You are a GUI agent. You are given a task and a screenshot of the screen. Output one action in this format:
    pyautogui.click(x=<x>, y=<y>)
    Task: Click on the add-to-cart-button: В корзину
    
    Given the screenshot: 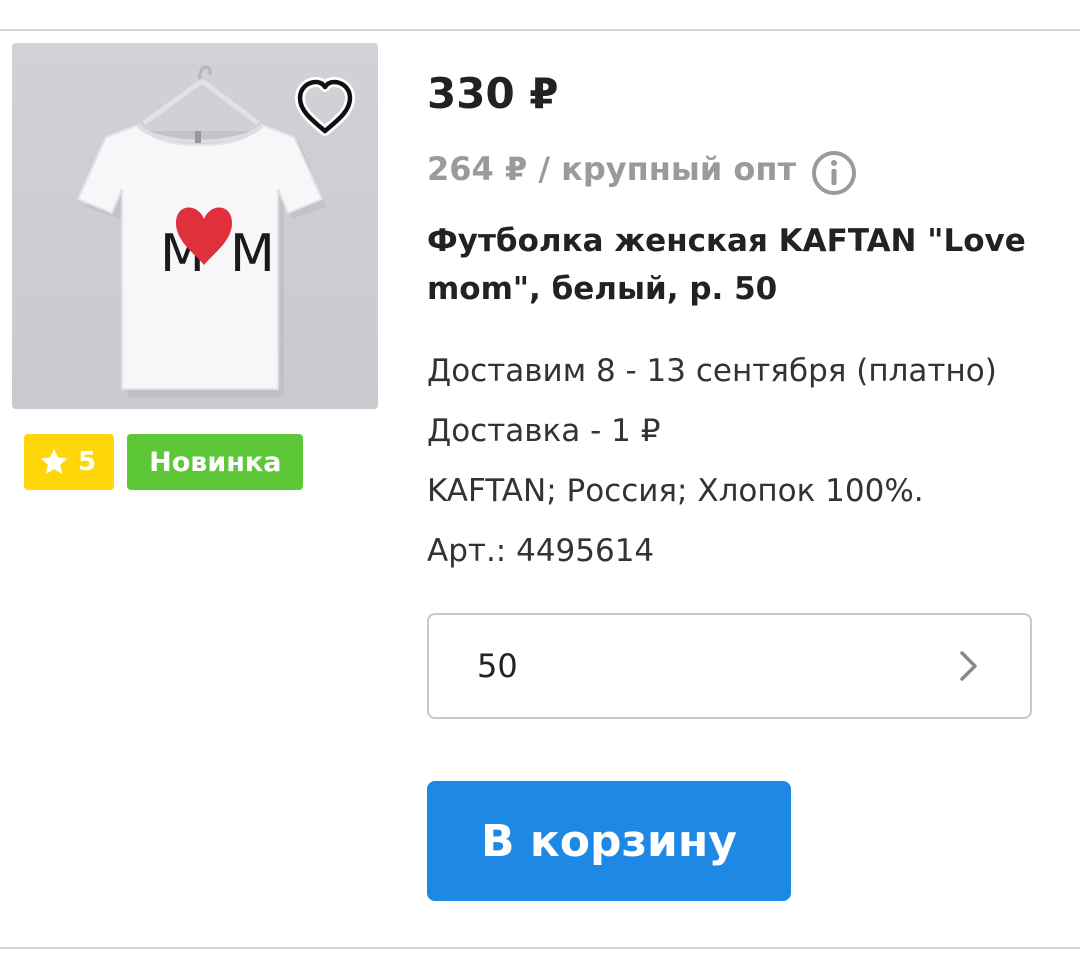 What is the action you would take?
    pyautogui.click(x=609, y=841)
    